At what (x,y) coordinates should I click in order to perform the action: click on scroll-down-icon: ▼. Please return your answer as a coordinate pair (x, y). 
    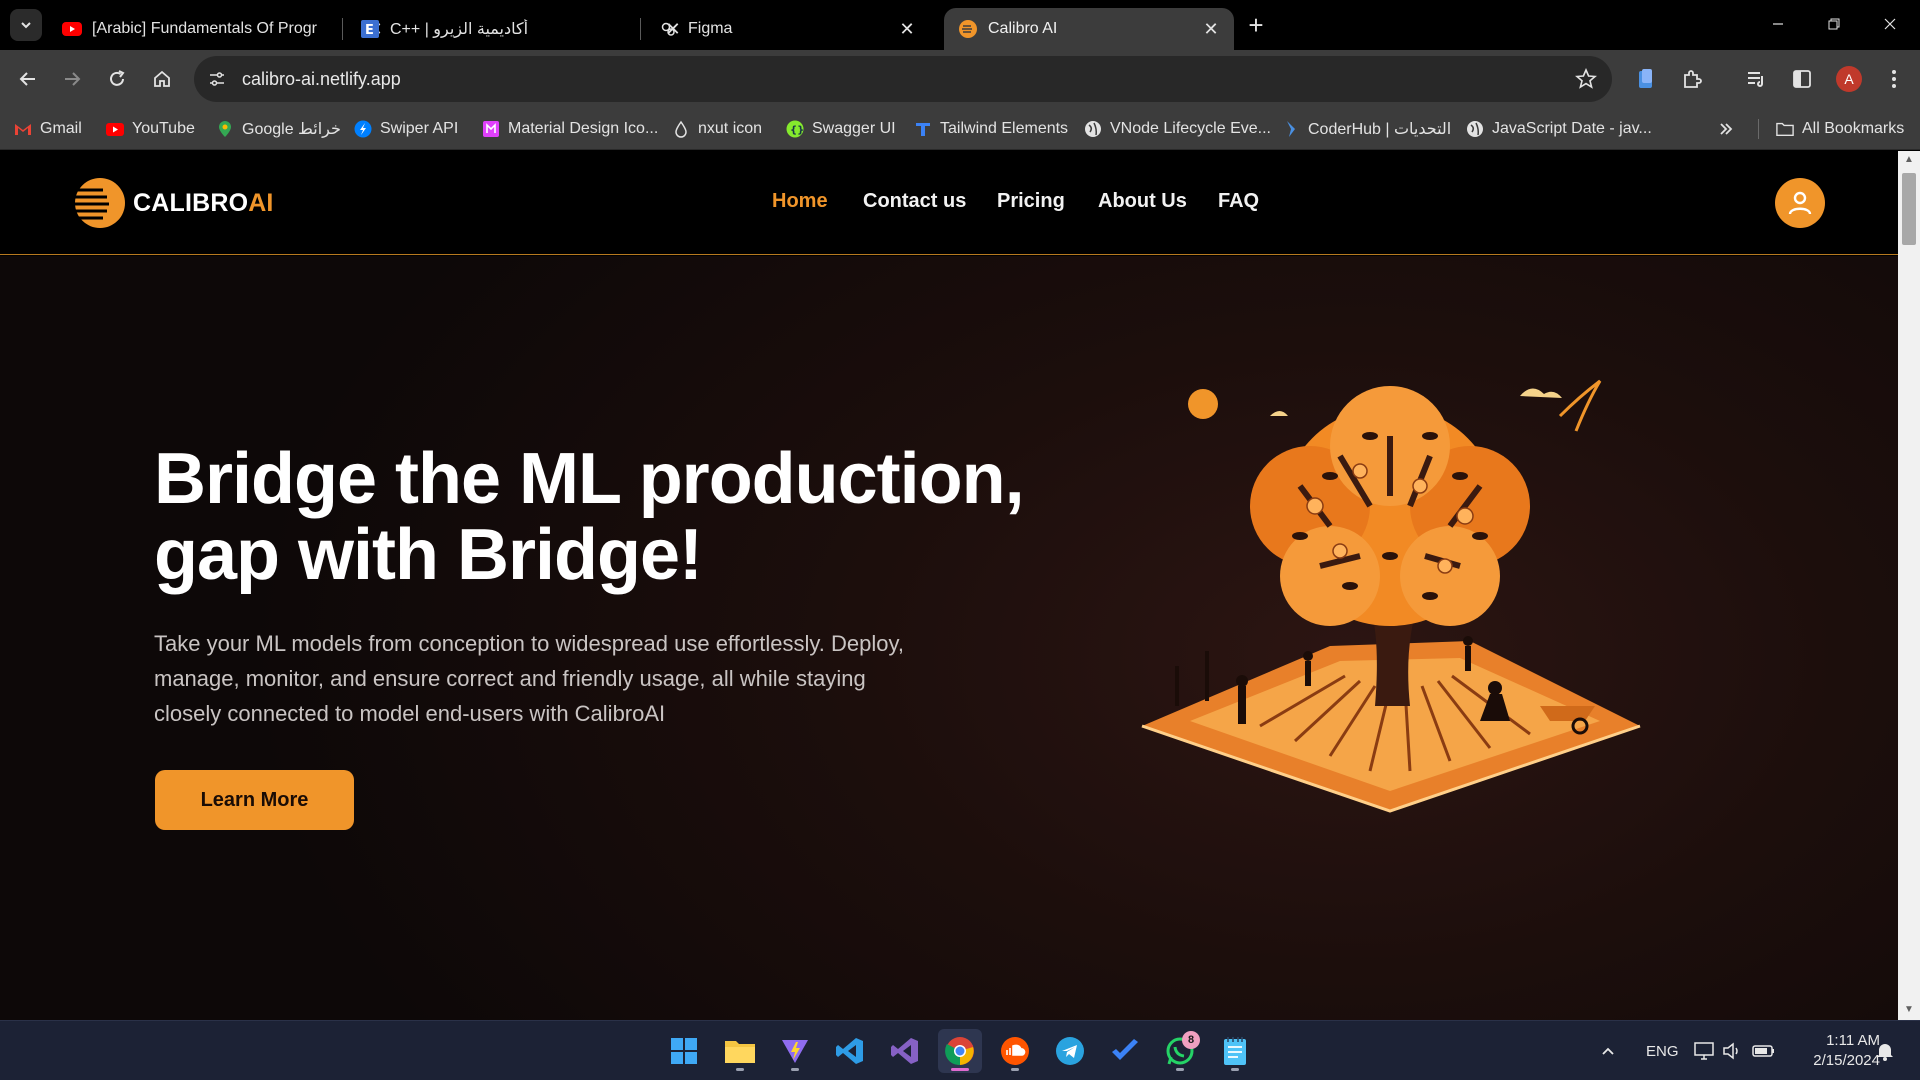
    Looking at the image, I should click on (1909, 1010).